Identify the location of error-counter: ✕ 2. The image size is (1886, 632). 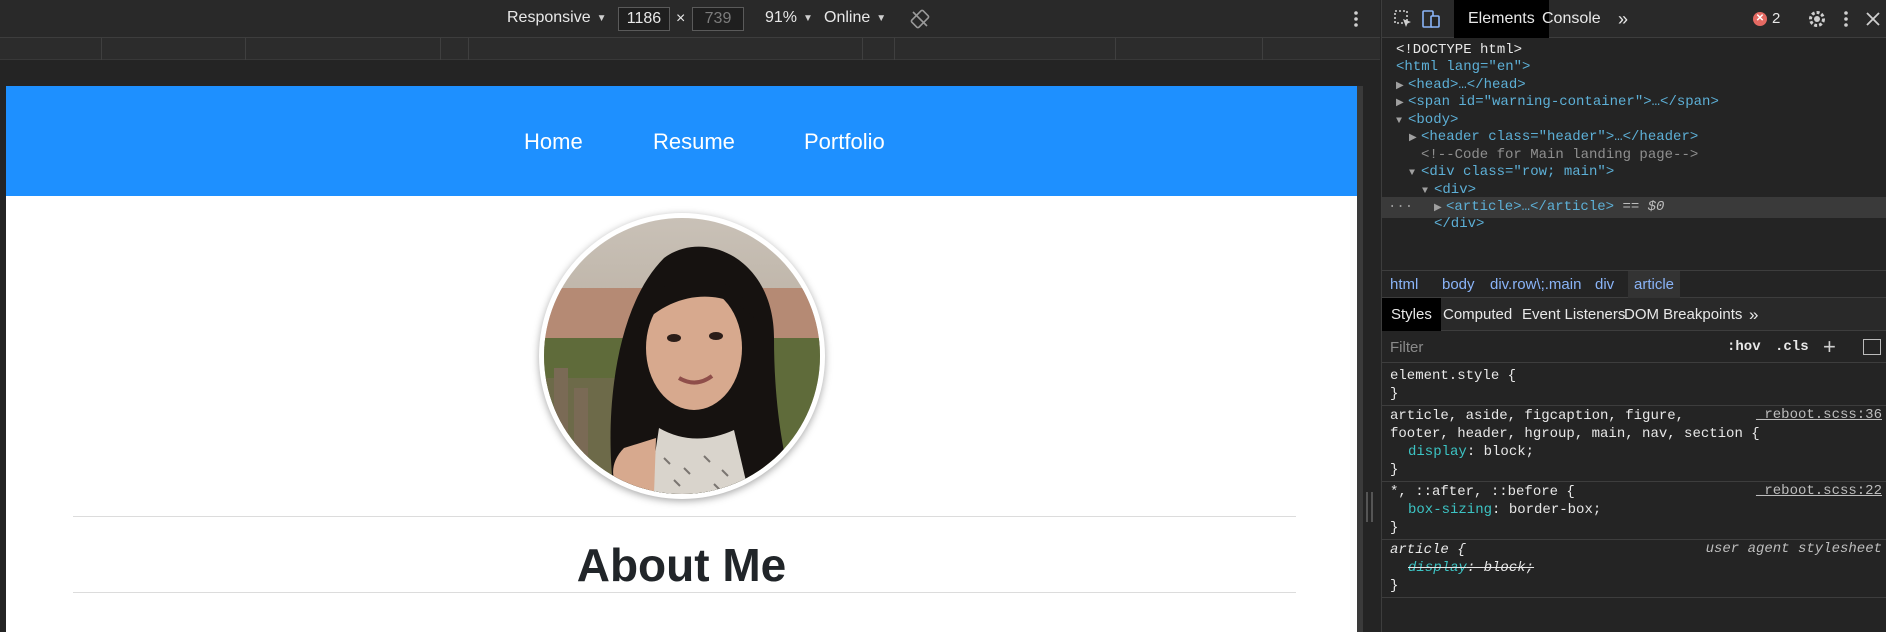
(1766, 18).